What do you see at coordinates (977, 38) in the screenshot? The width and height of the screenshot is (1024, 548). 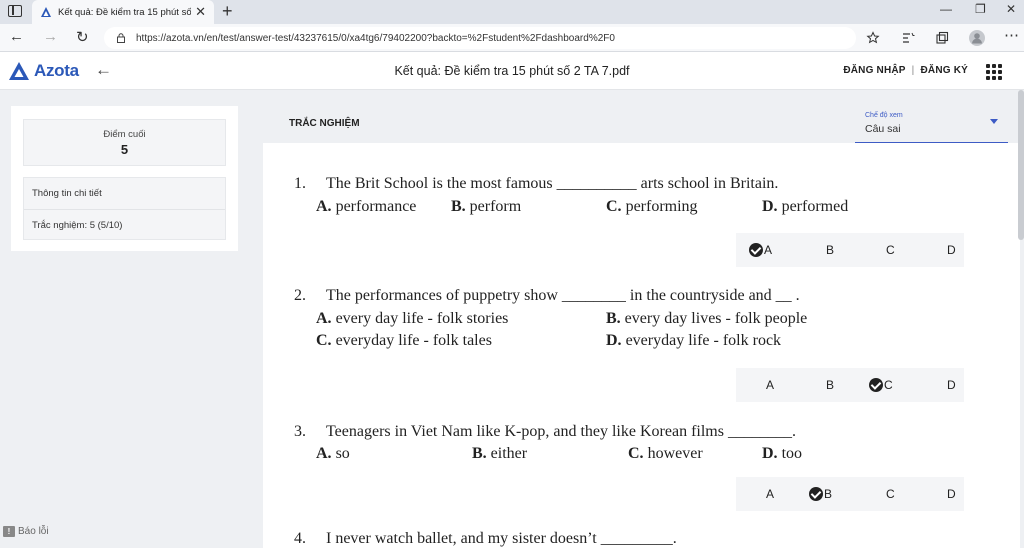 I see `profile-avatar-icon` at bounding box center [977, 38].